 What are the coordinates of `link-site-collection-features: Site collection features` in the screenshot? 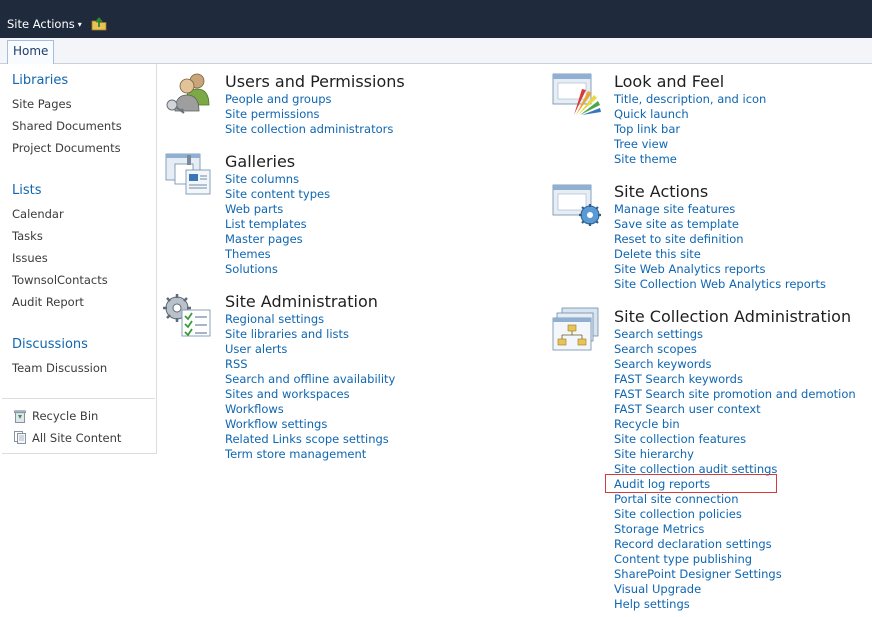 It's located at (680, 439).